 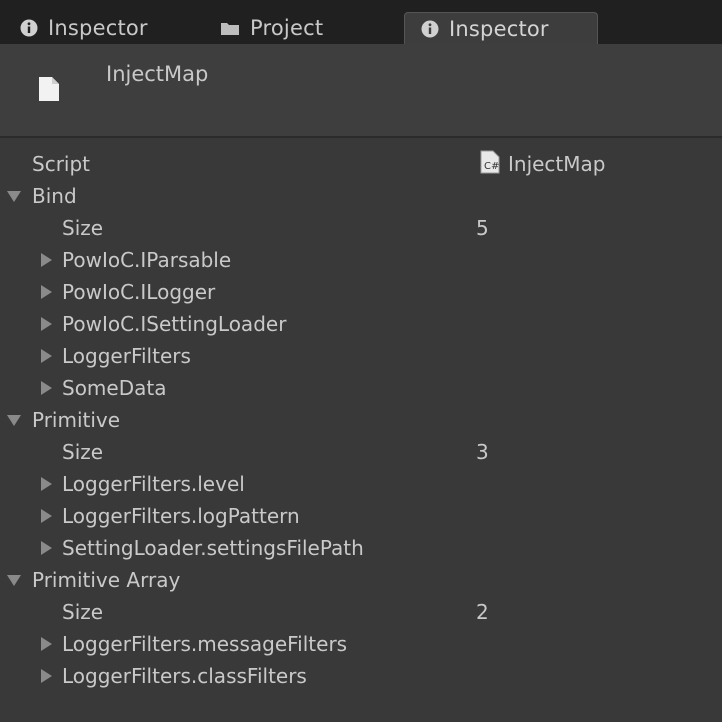 I want to click on list-item: PowIoC.IParsable, so click(x=361, y=260).